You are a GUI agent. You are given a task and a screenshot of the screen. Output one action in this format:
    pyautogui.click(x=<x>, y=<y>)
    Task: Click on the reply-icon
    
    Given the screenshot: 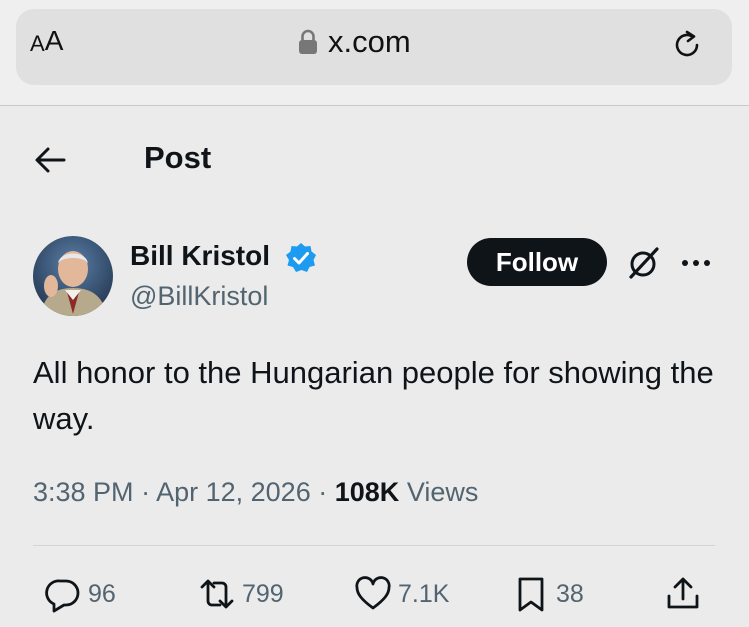 What is the action you would take?
    pyautogui.click(x=62, y=596)
    